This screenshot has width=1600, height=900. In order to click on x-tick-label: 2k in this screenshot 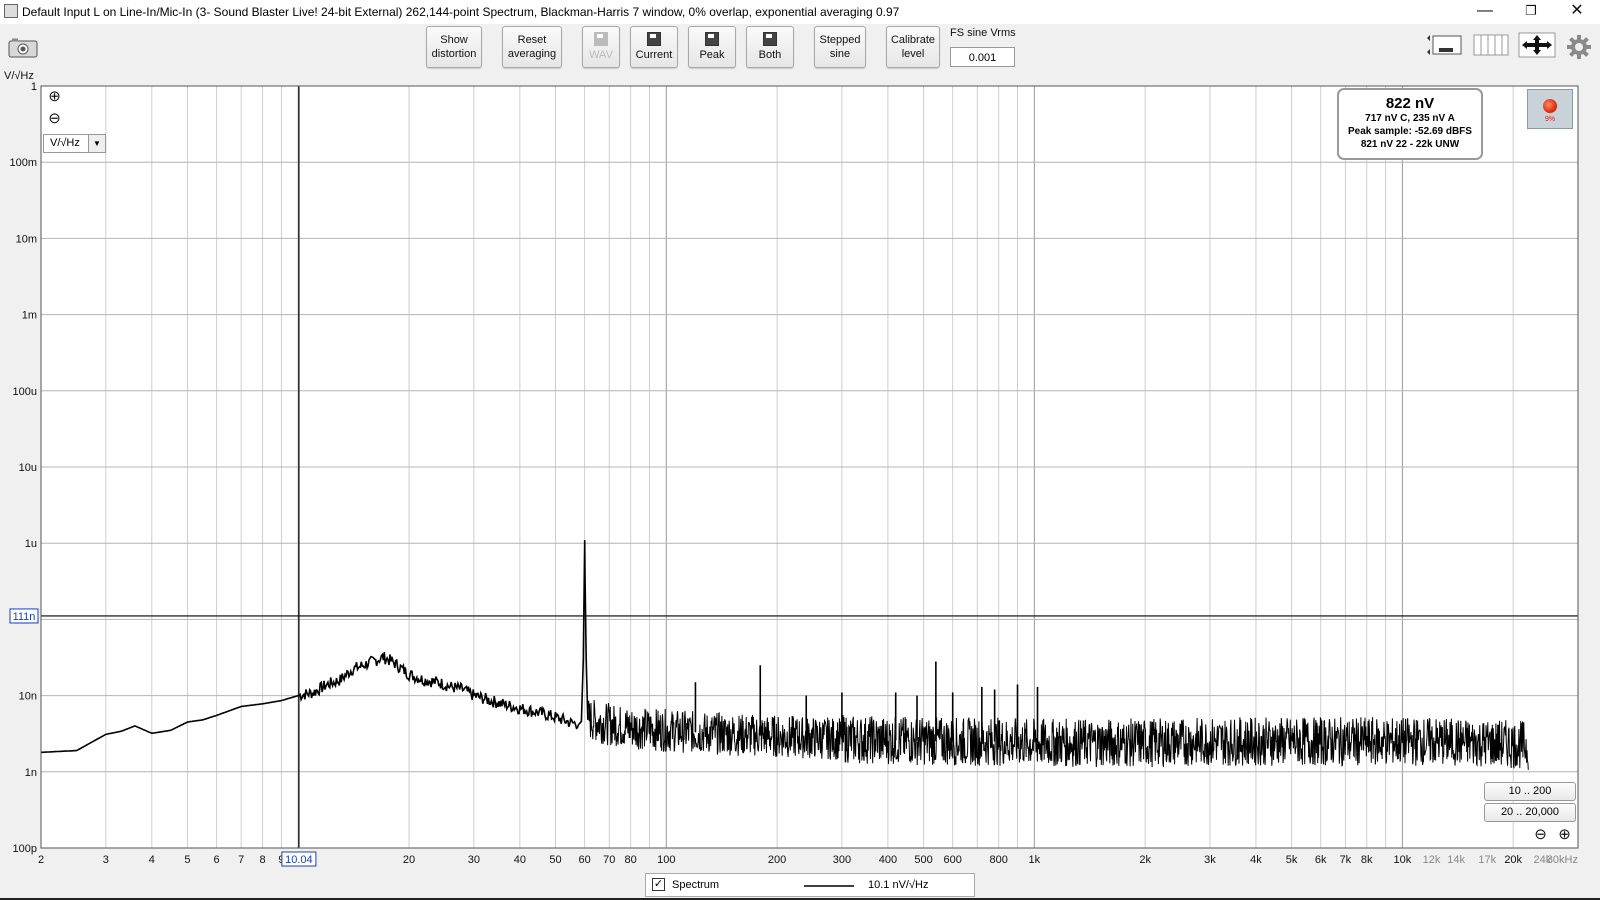, I will do `click(1145, 860)`.